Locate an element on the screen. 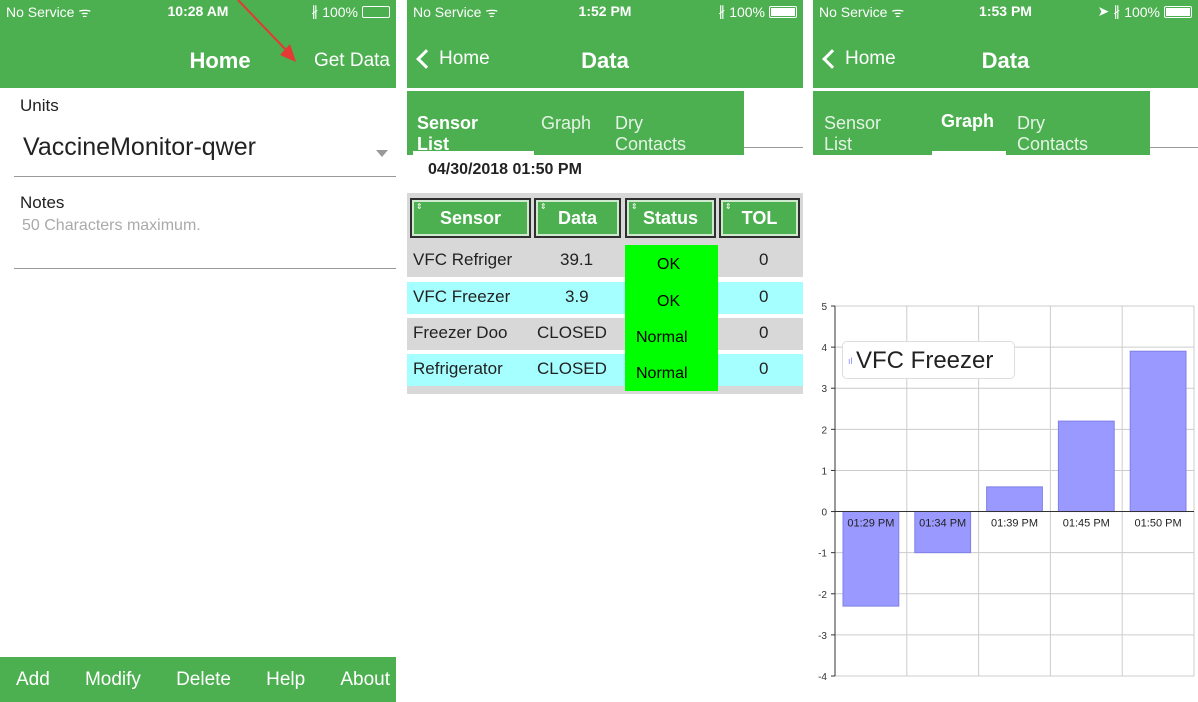 This screenshot has width=1198, height=702. units-label: Units is located at coordinates (39, 105).